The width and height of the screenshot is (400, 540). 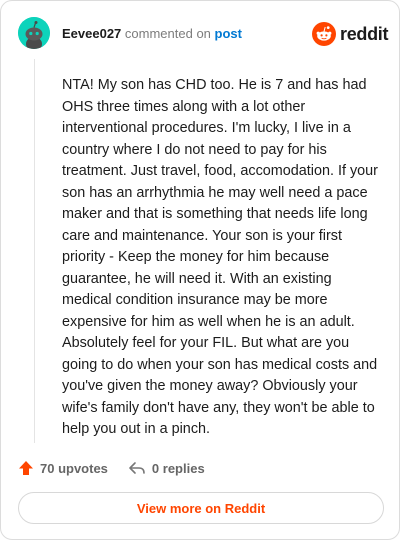 I want to click on commented-on-text: commented on, so click(x=167, y=33).